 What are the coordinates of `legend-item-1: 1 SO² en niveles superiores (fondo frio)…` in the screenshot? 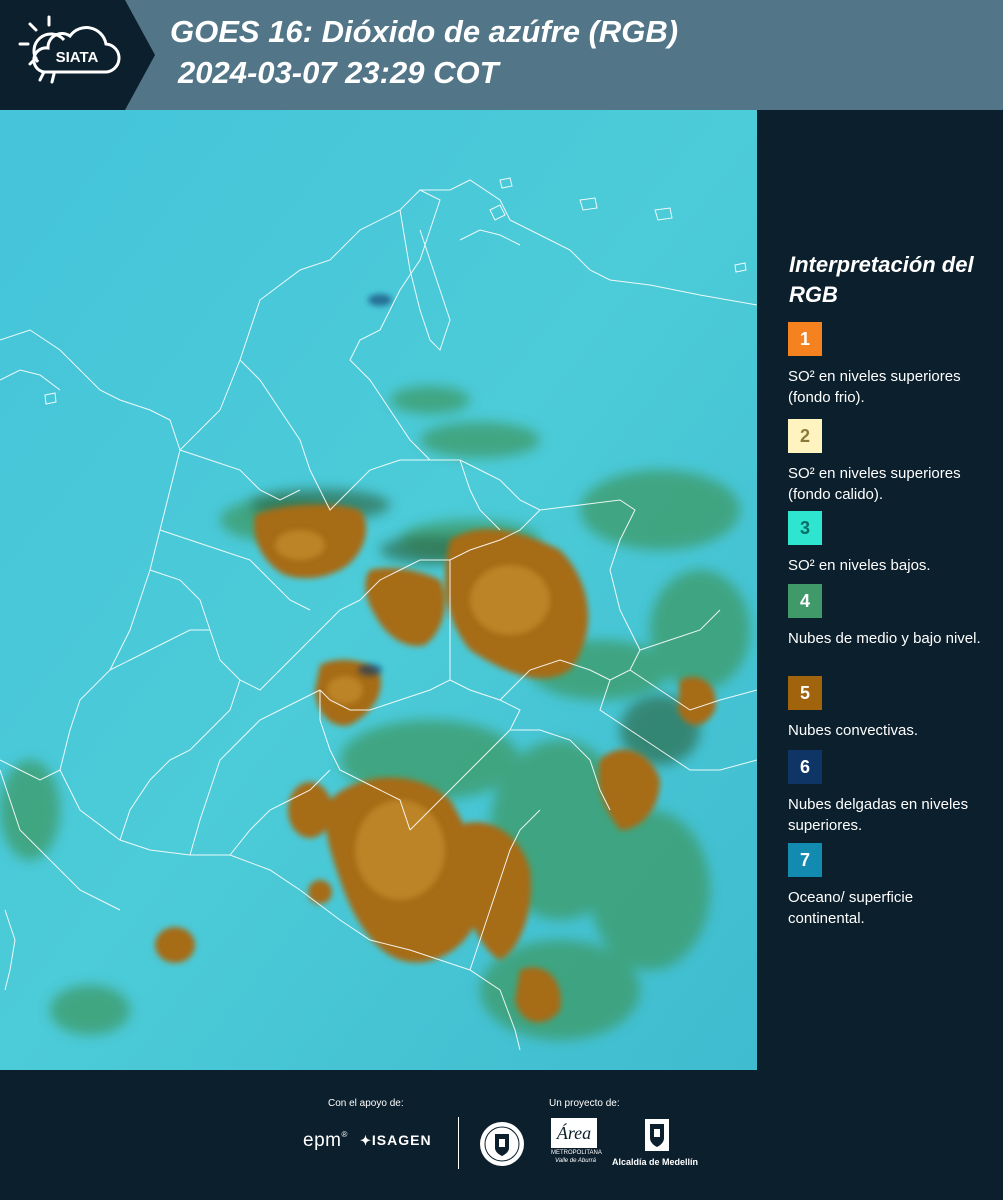 It's located at (888, 365).